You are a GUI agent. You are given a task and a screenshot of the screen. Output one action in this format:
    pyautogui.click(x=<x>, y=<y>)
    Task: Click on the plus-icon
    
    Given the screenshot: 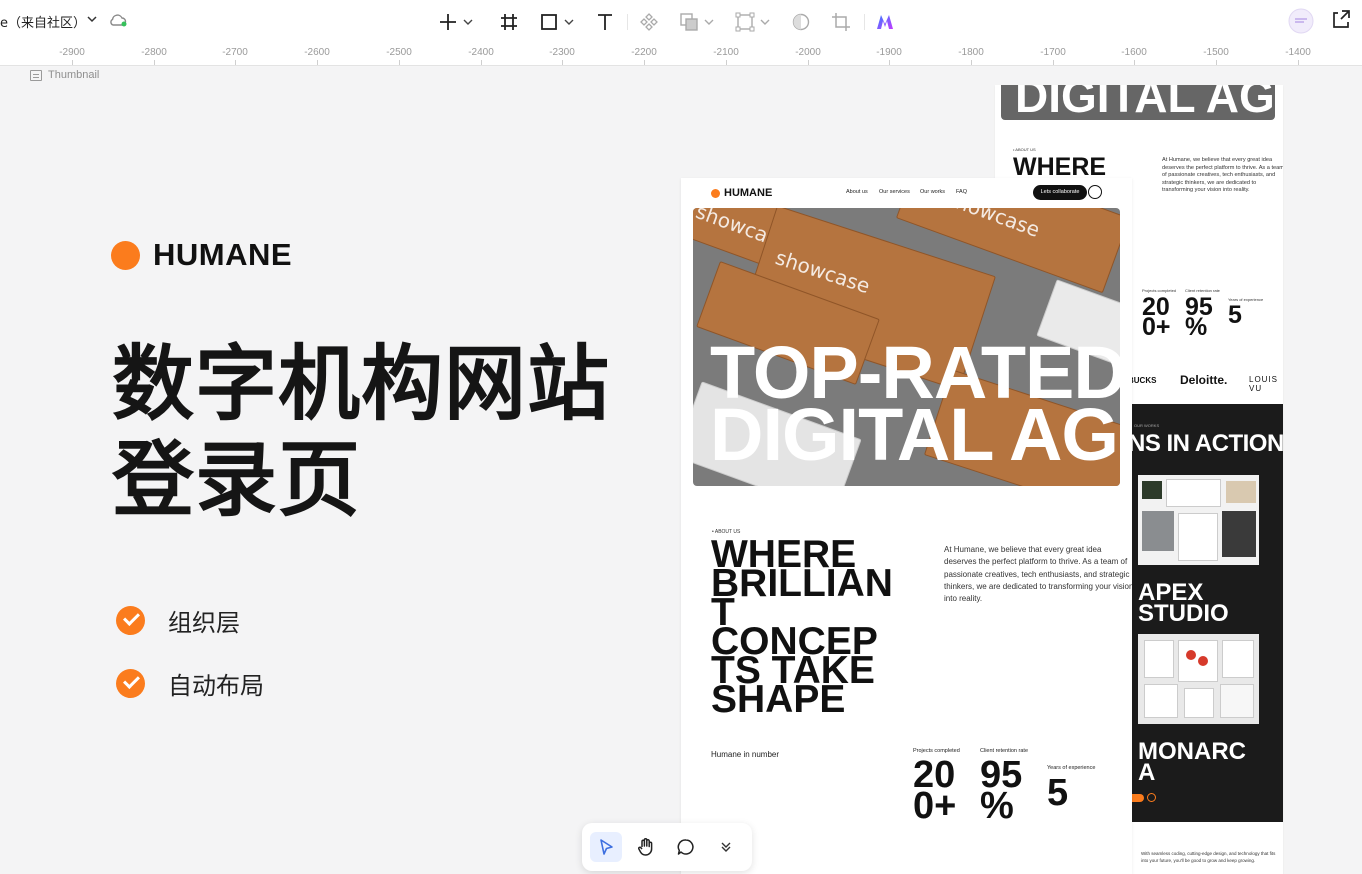 What is the action you would take?
    pyautogui.click(x=448, y=22)
    